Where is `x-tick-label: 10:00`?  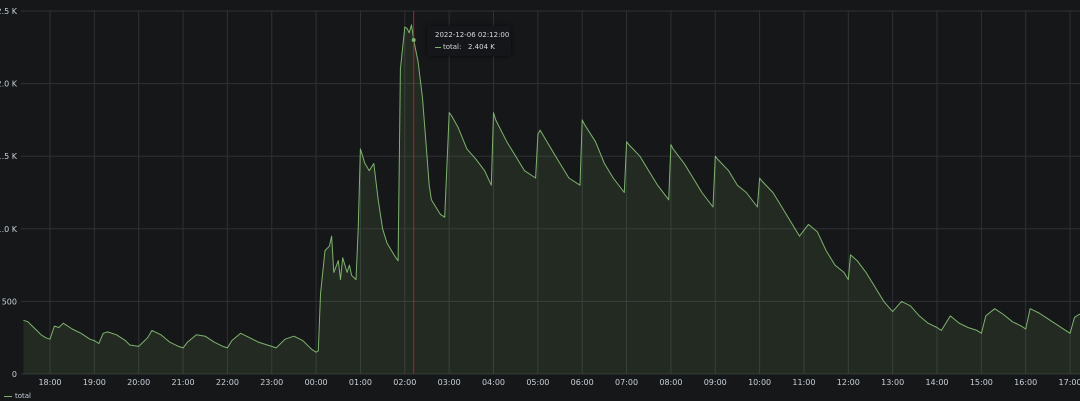 x-tick-label: 10:00 is located at coordinates (759, 382).